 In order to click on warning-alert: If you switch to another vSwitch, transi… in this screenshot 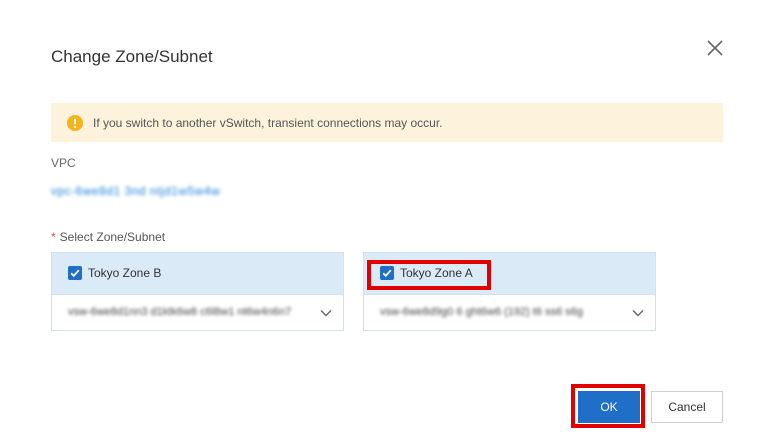, I will do `click(387, 122)`.